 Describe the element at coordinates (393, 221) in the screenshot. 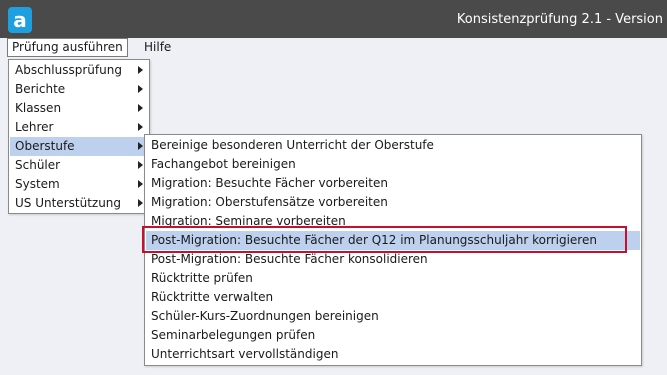

I see `submenu-item: Migration: Seminare vorbereiten` at that location.